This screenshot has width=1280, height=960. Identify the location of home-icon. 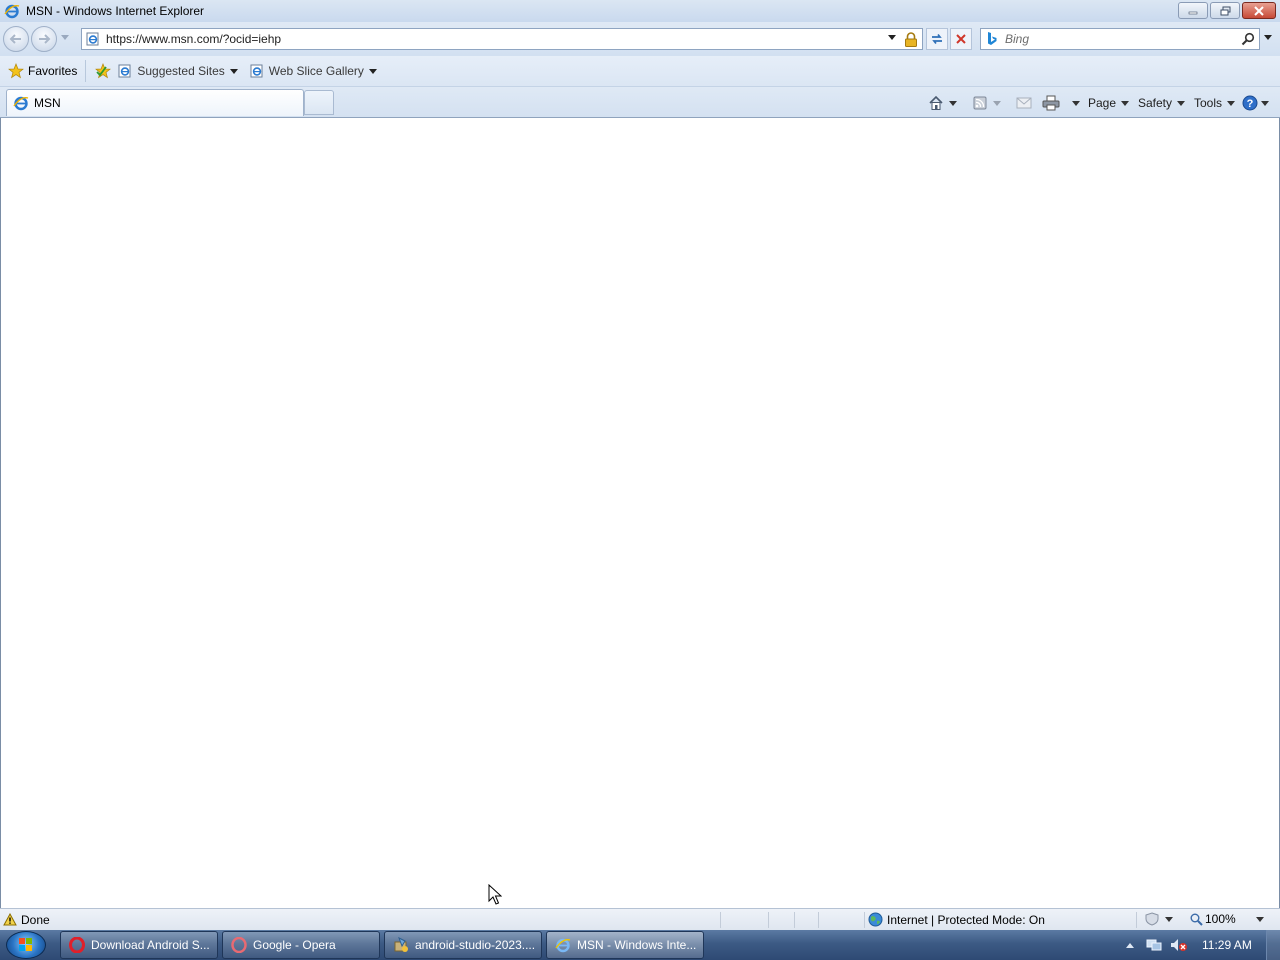
(936, 102).